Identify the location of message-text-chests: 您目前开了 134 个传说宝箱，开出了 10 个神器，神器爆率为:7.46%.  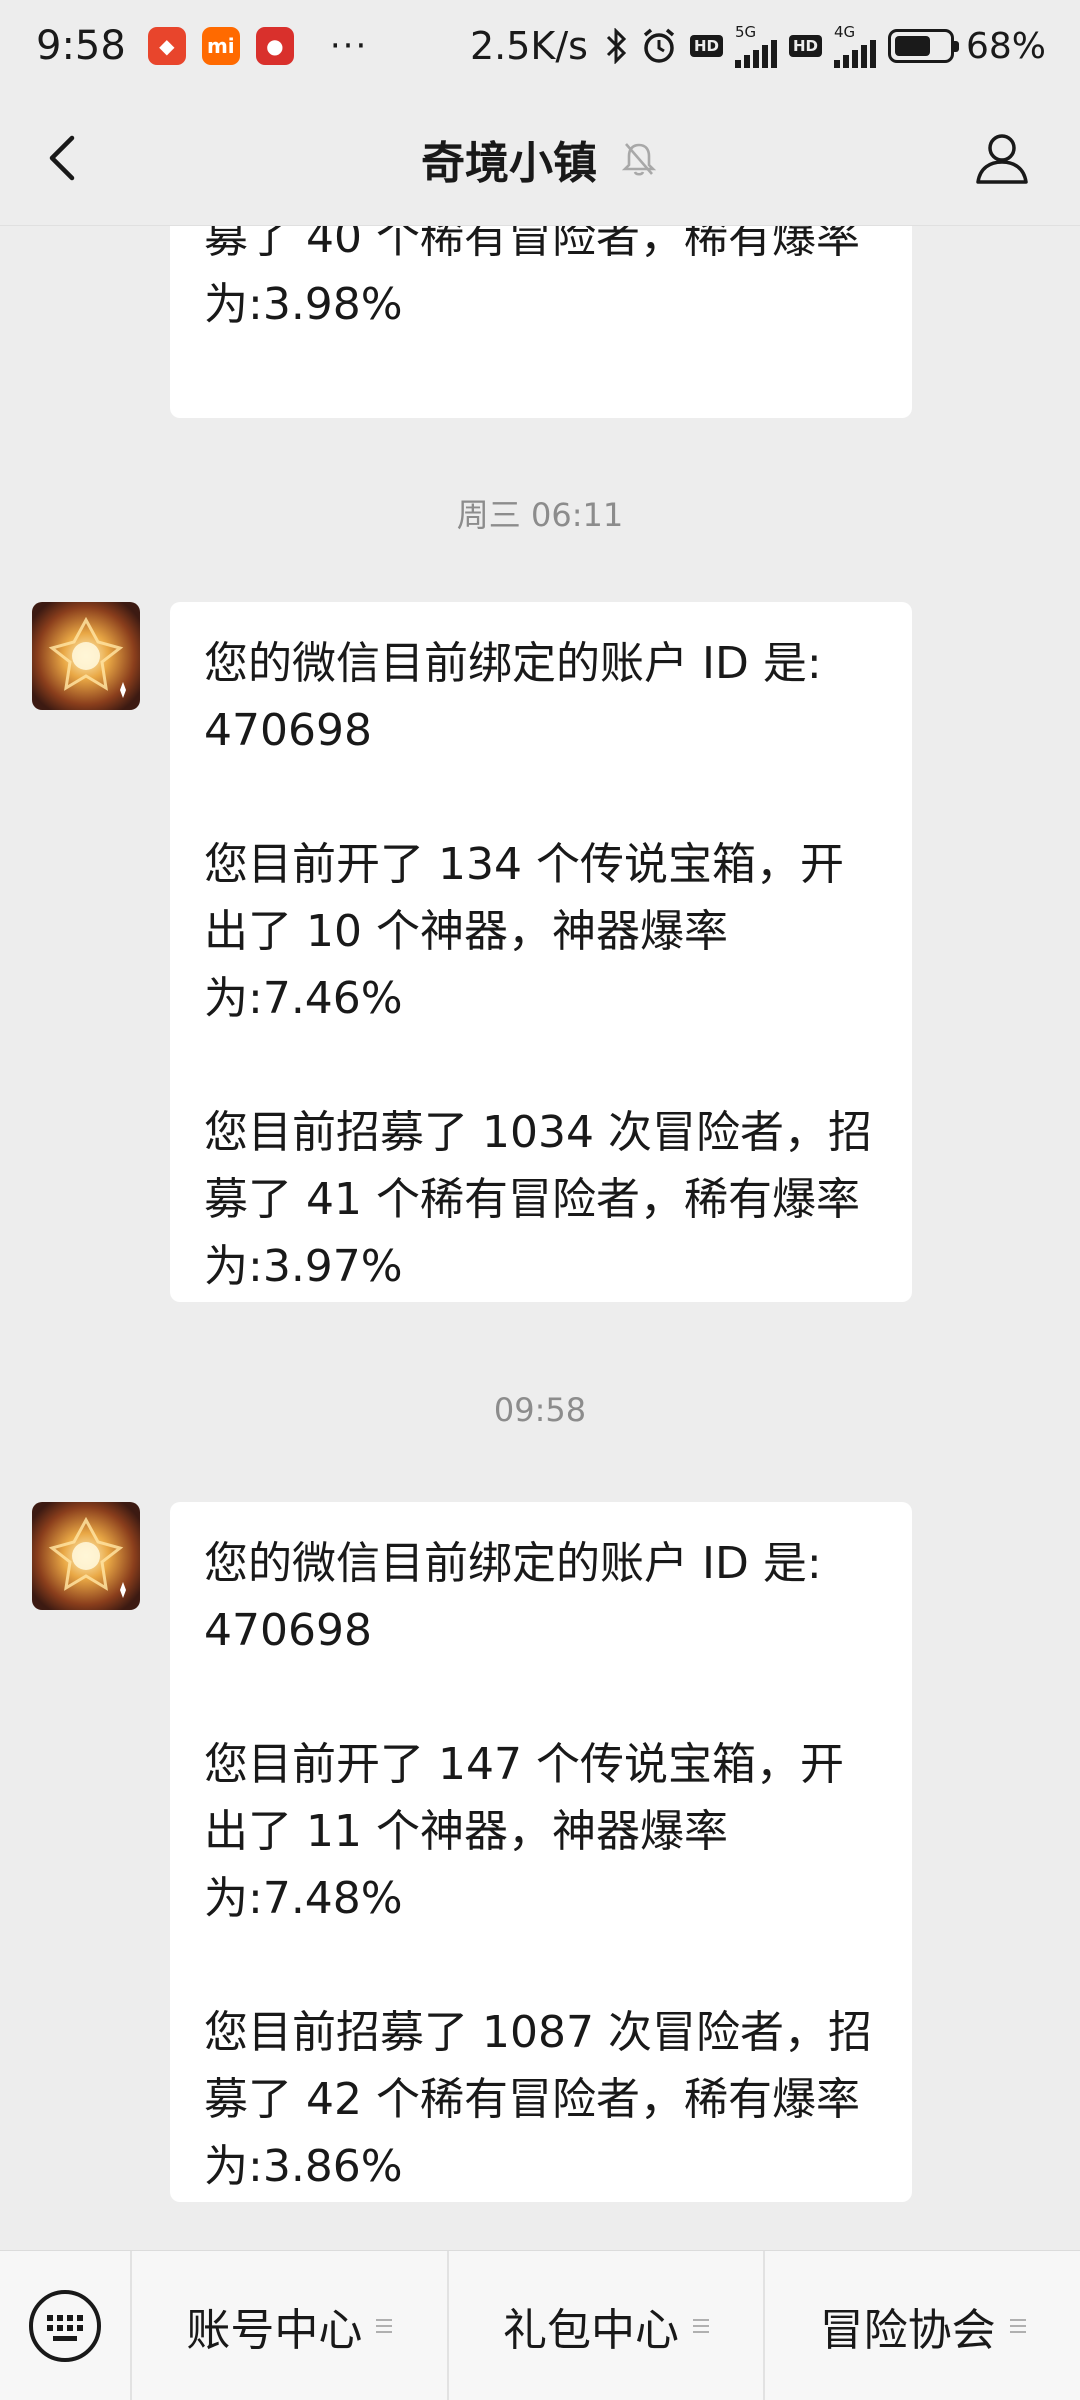
(524, 931).